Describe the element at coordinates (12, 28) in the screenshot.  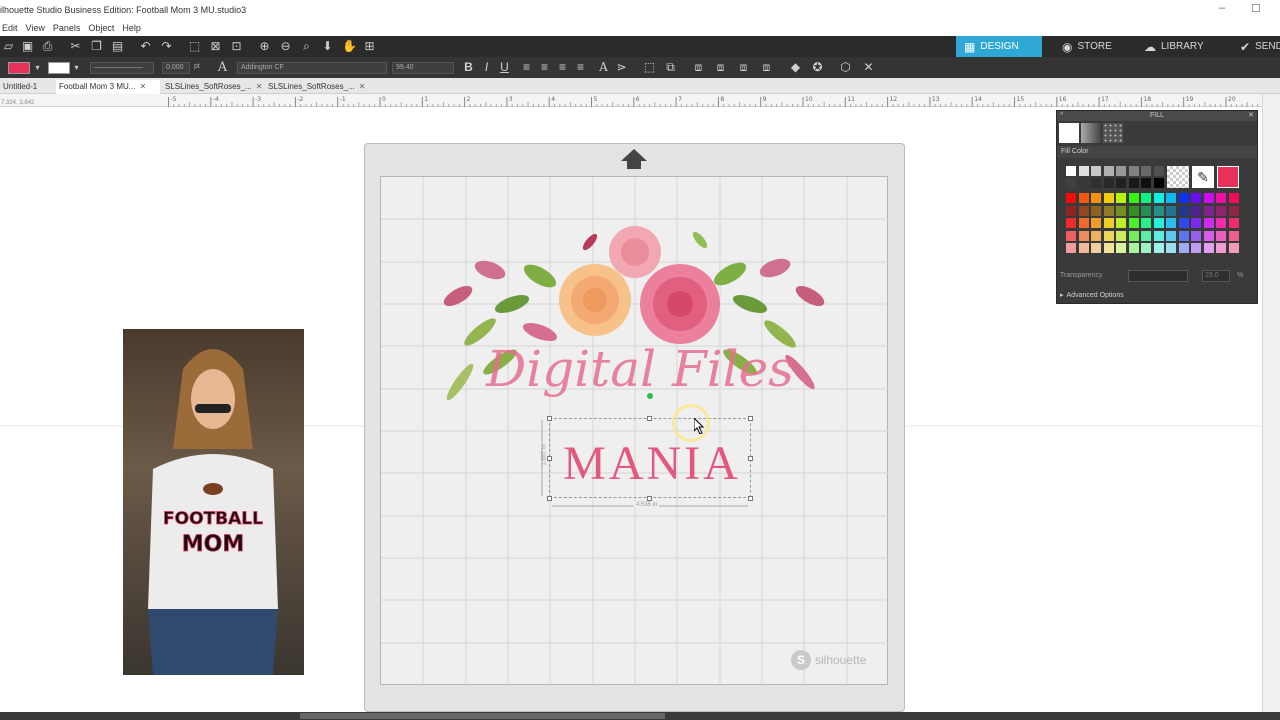
I see `menu-edit: Edit` at that location.